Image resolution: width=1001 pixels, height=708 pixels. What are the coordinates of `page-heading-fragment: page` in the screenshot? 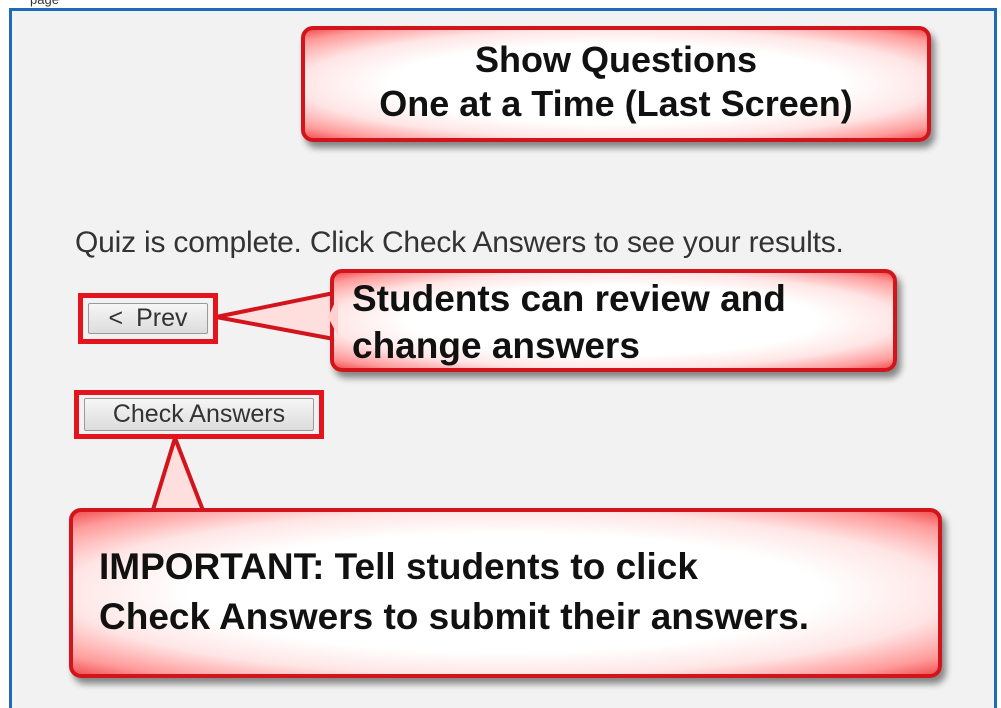 It's located at (100, 4).